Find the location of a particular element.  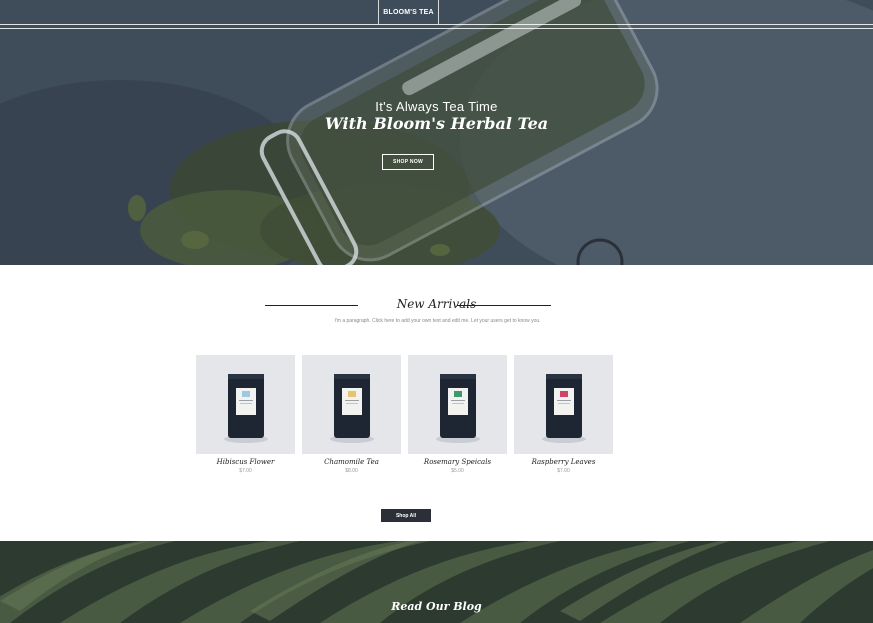

shop-all-button: Shop All is located at coordinates (406, 515).